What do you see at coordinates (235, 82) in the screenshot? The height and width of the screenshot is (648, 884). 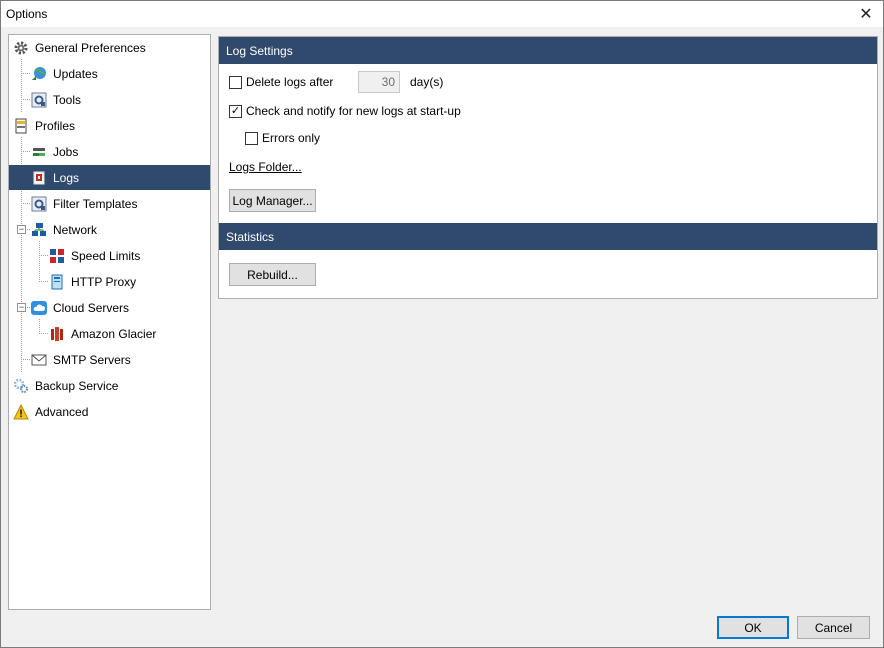 I see `delete-logs-checkbox` at bounding box center [235, 82].